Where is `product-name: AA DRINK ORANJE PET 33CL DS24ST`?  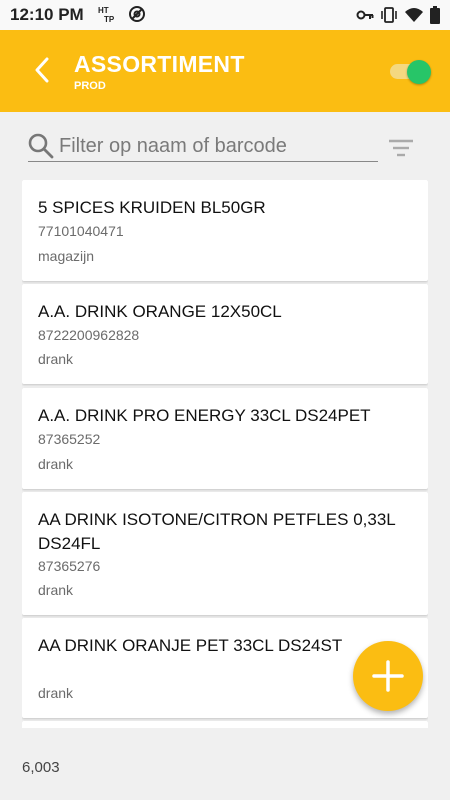
product-name: AA DRINK ORANJE PET 33CL DS24ST is located at coordinates (190, 645).